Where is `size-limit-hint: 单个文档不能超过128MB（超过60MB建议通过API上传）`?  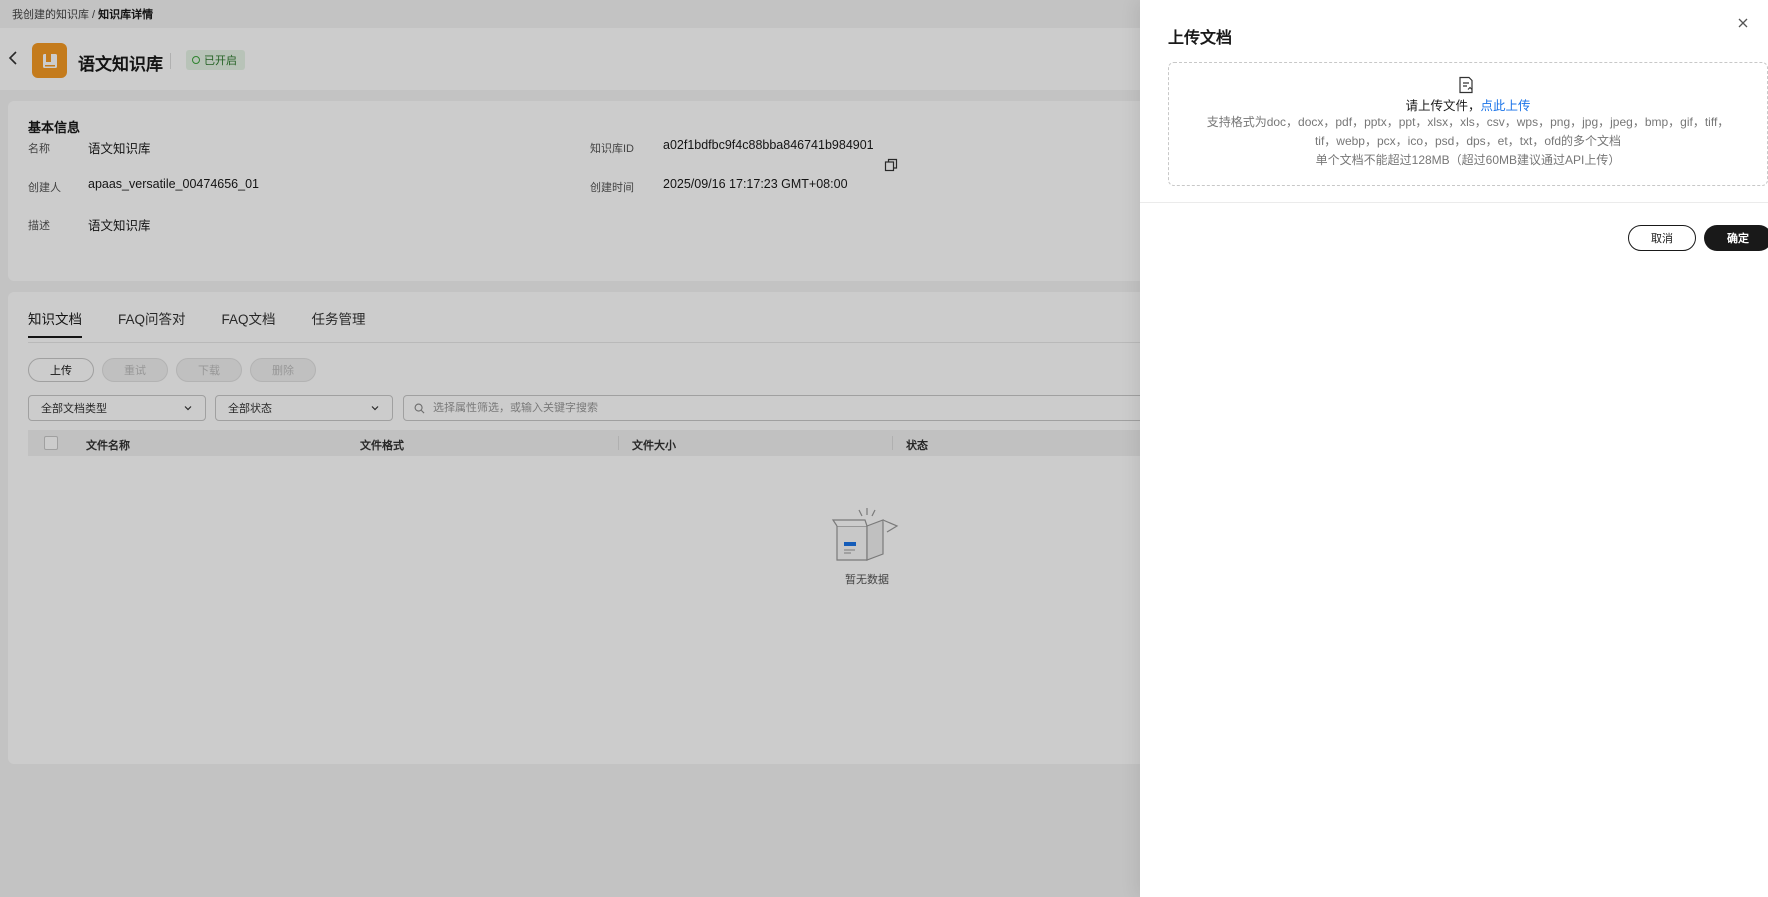
size-limit-hint: 单个文档不能超过128MB（超过60MB建议通过API上传） is located at coordinates (1468, 160).